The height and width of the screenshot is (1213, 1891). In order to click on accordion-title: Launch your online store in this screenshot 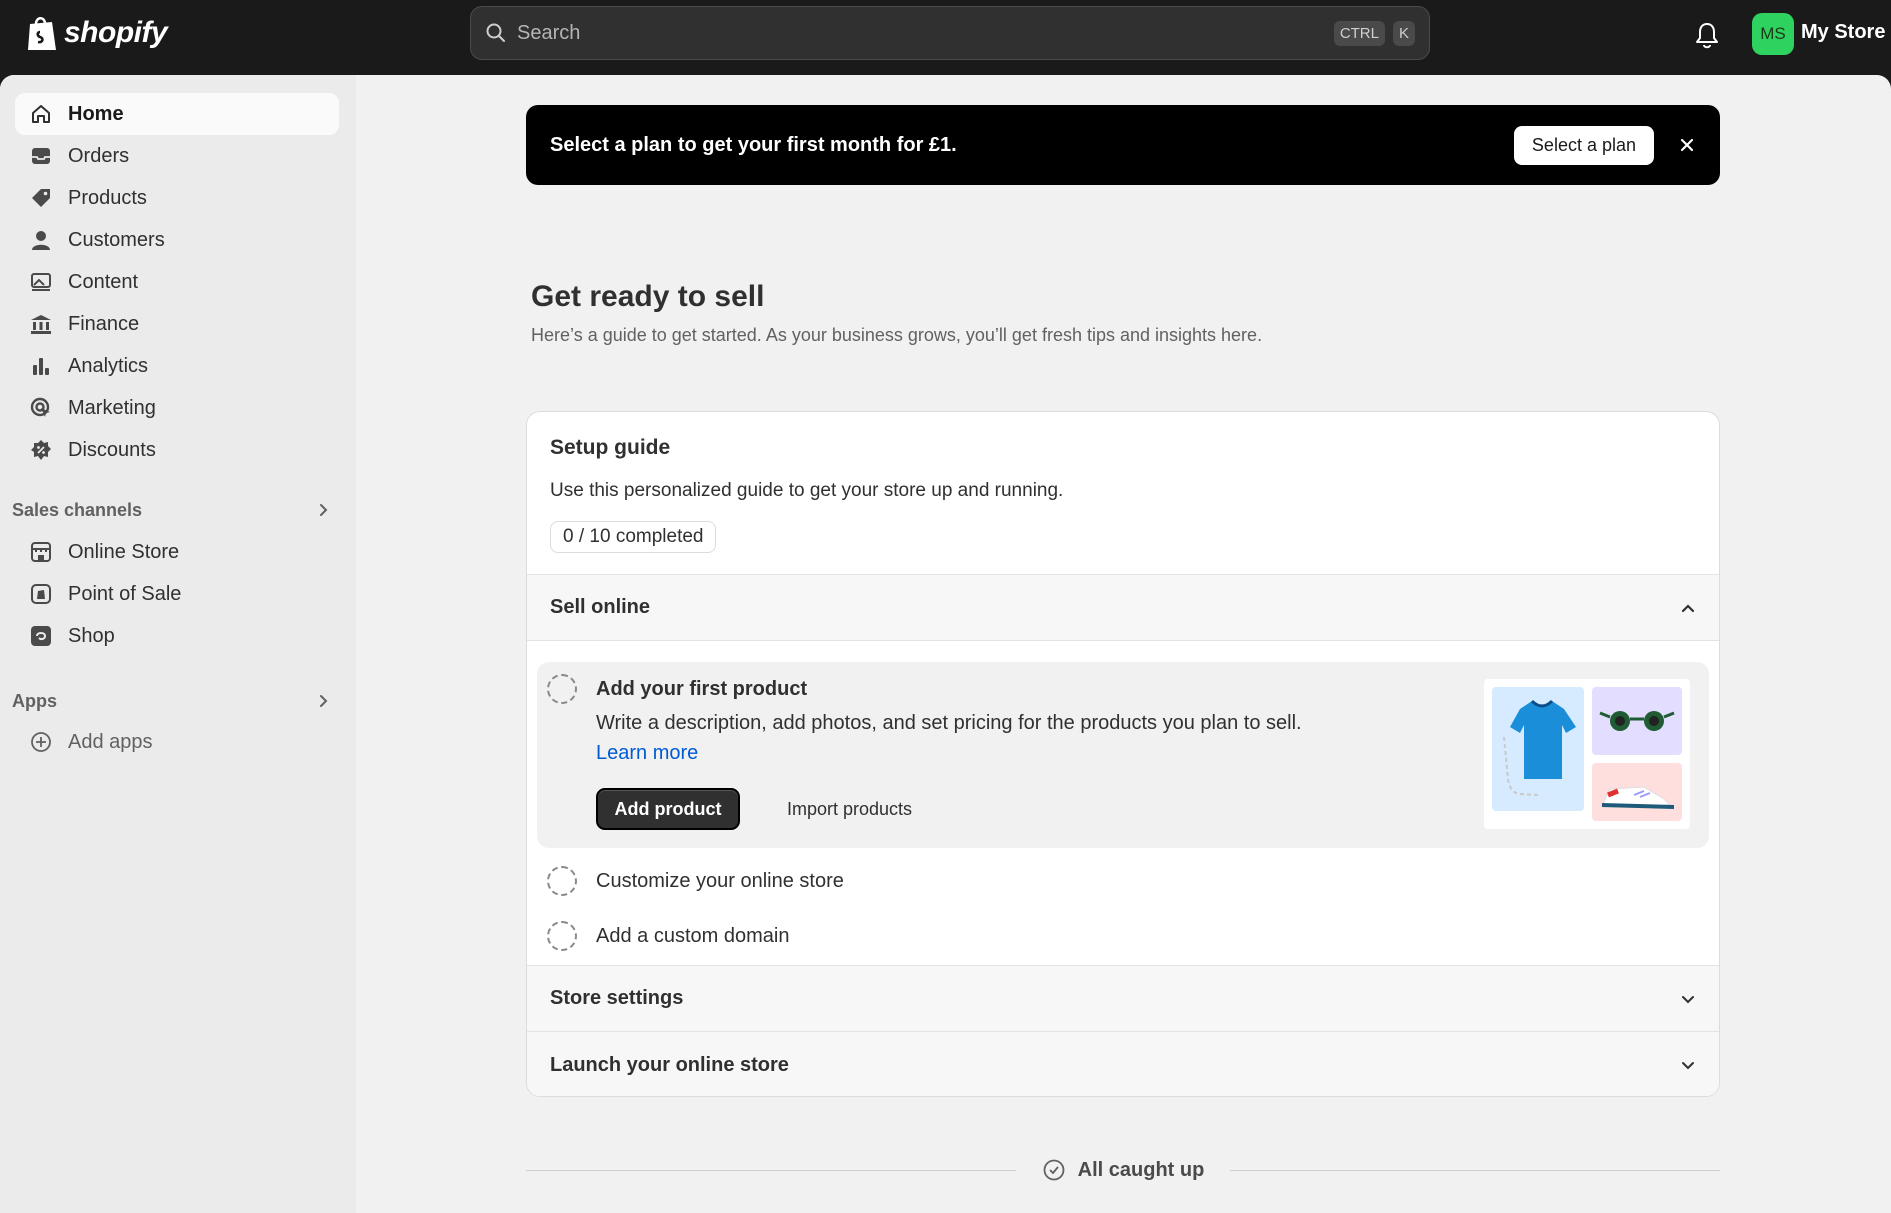, I will do `click(669, 1064)`.